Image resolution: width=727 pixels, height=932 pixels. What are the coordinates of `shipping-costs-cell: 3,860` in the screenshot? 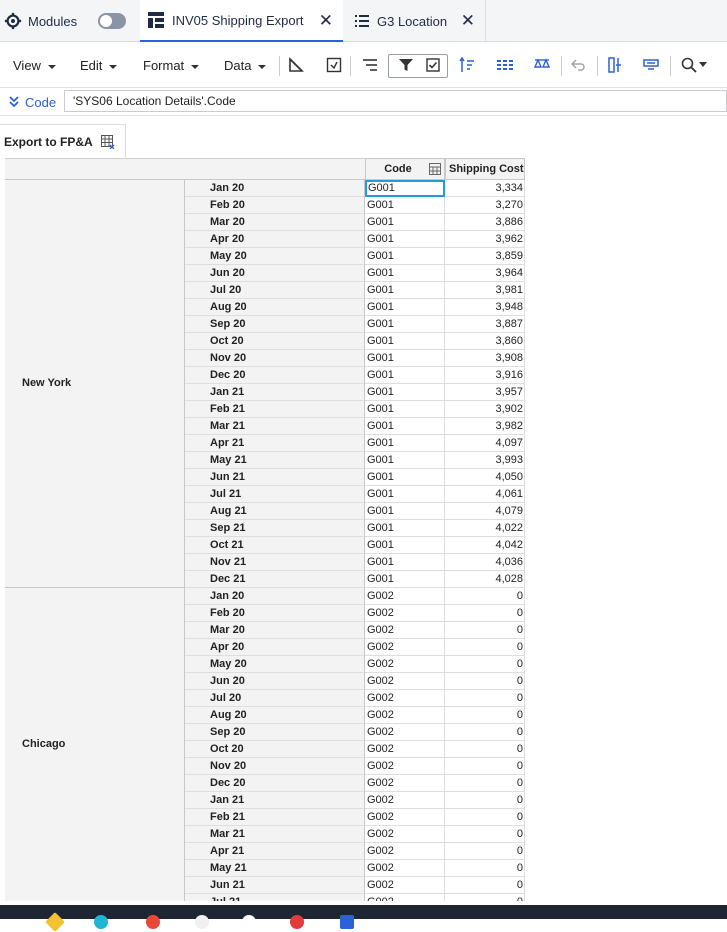 It's located at (485, 341).